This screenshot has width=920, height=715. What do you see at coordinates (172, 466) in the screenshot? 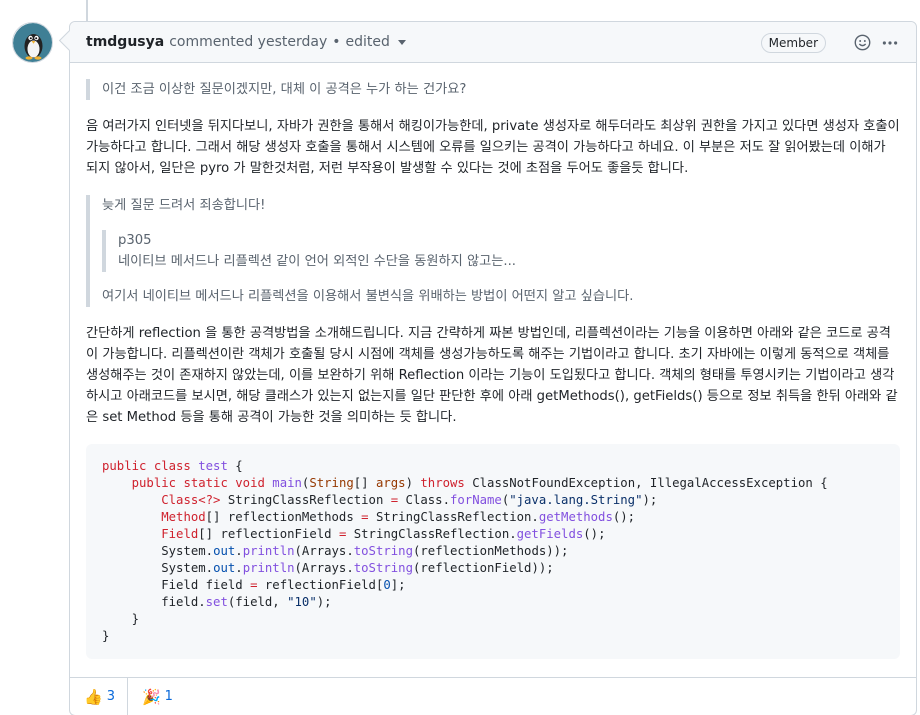
I see `code-line: public class test {` at bounding box center [172, 466].